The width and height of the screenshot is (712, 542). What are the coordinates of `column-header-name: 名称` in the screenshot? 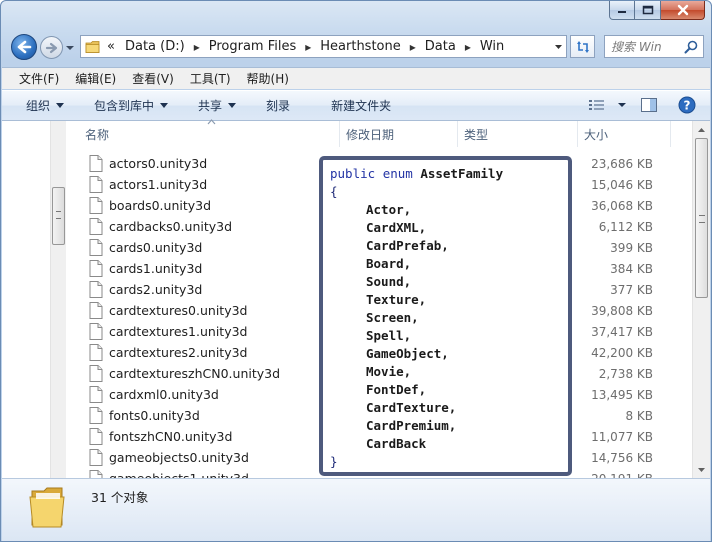 It's located at (203, 133).